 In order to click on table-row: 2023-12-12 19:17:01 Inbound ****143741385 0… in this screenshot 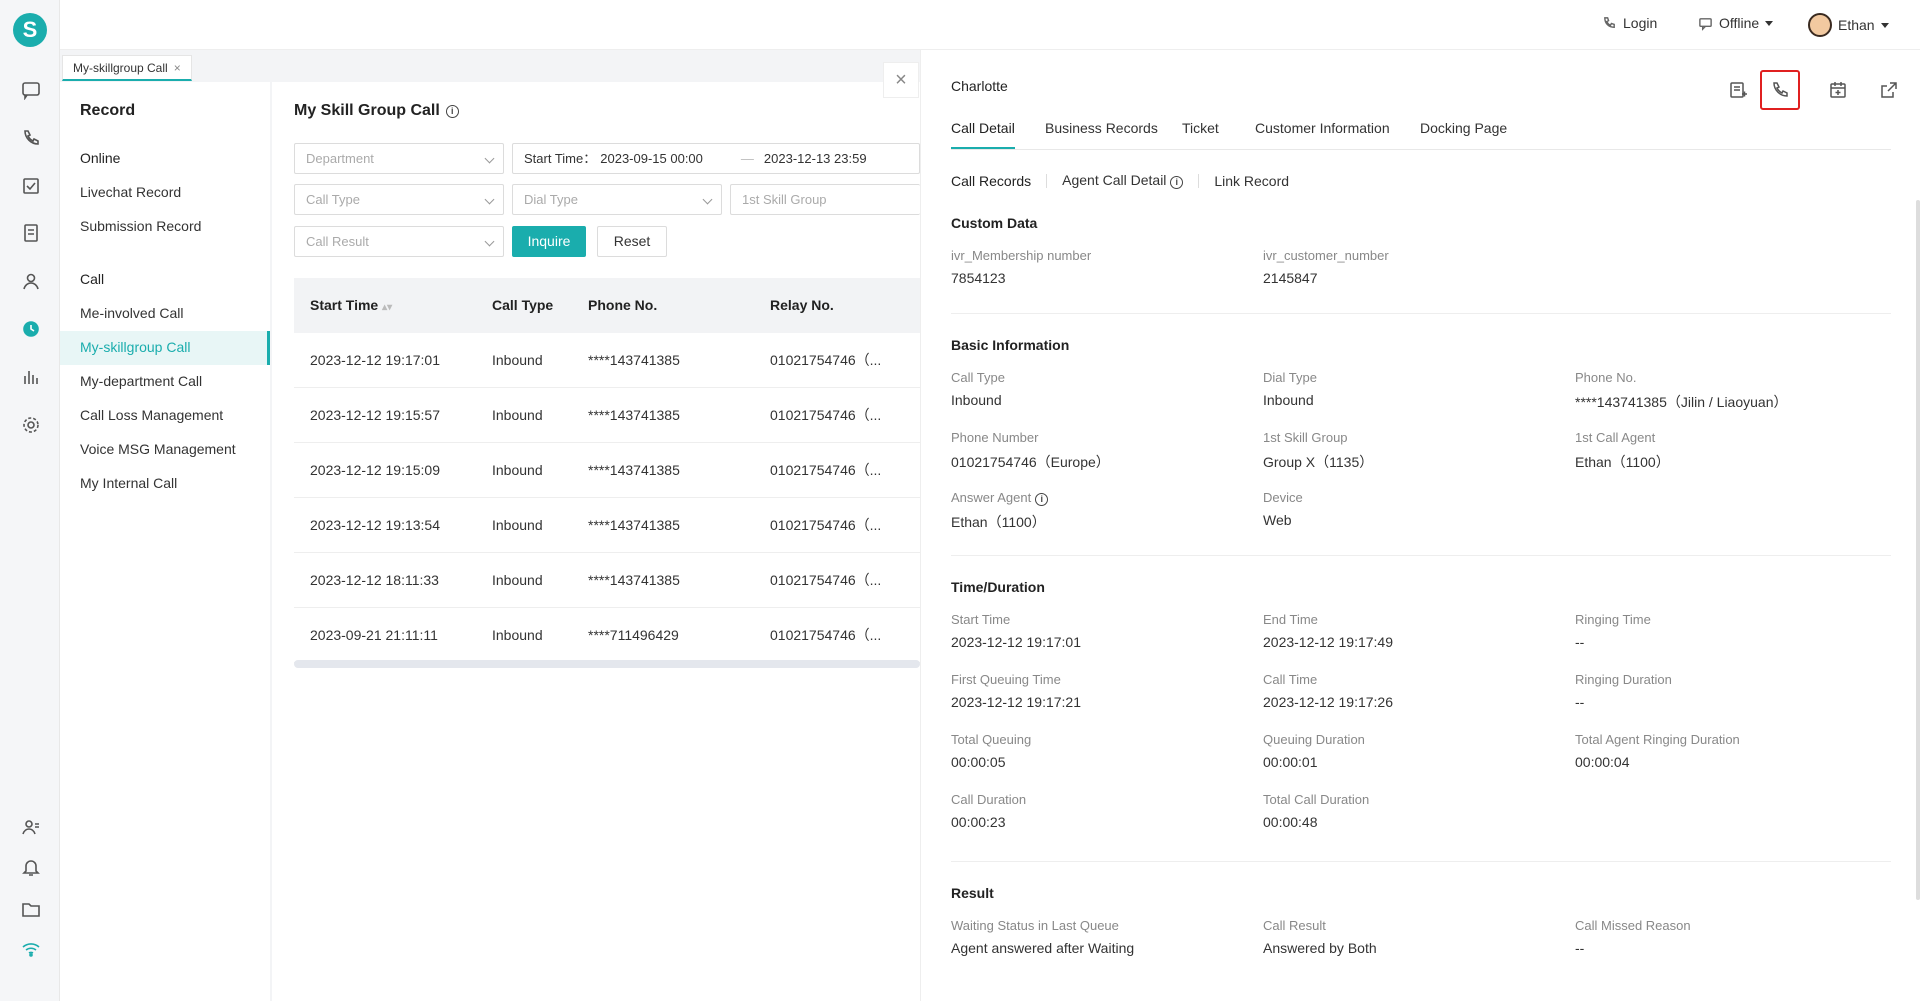, I will do `click(619, 360)`.